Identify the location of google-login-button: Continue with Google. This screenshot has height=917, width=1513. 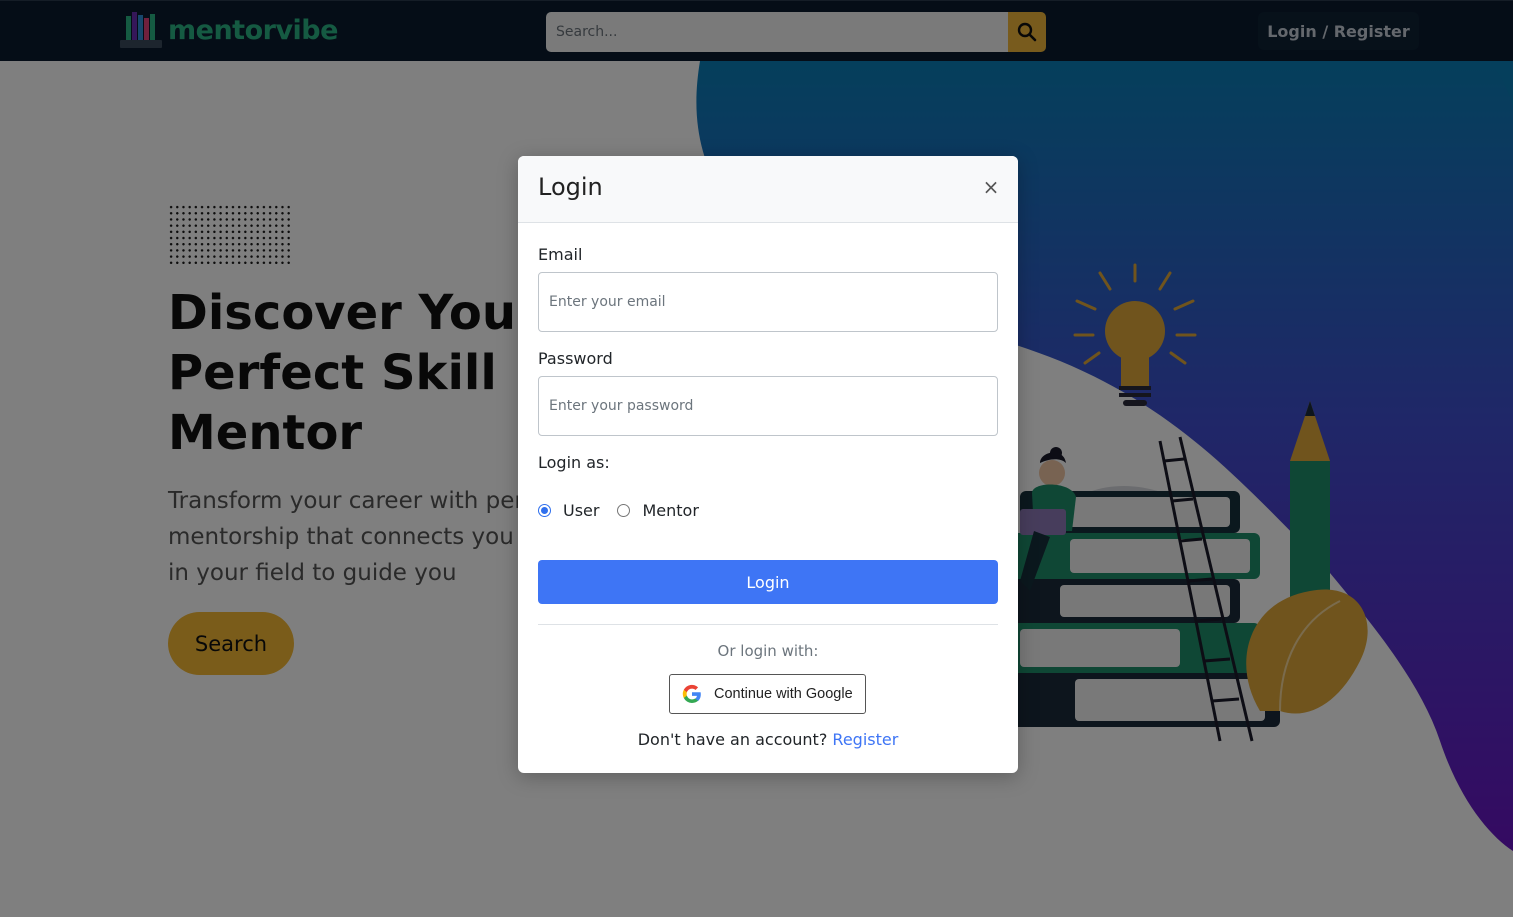
(767, 694).